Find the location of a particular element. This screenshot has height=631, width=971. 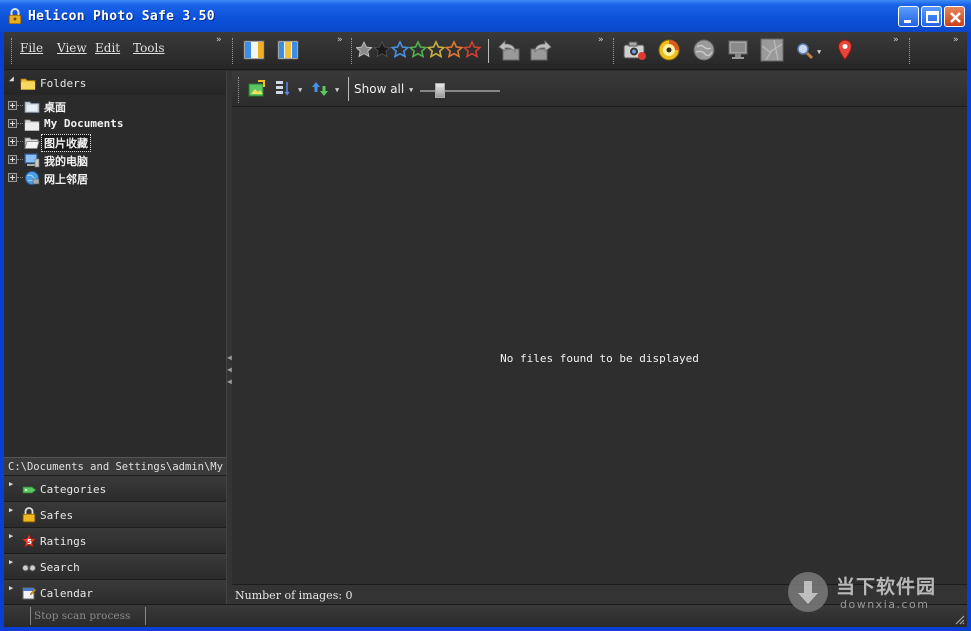

group-dropdown-icon: ▼ is located at coordinates (337, 90).